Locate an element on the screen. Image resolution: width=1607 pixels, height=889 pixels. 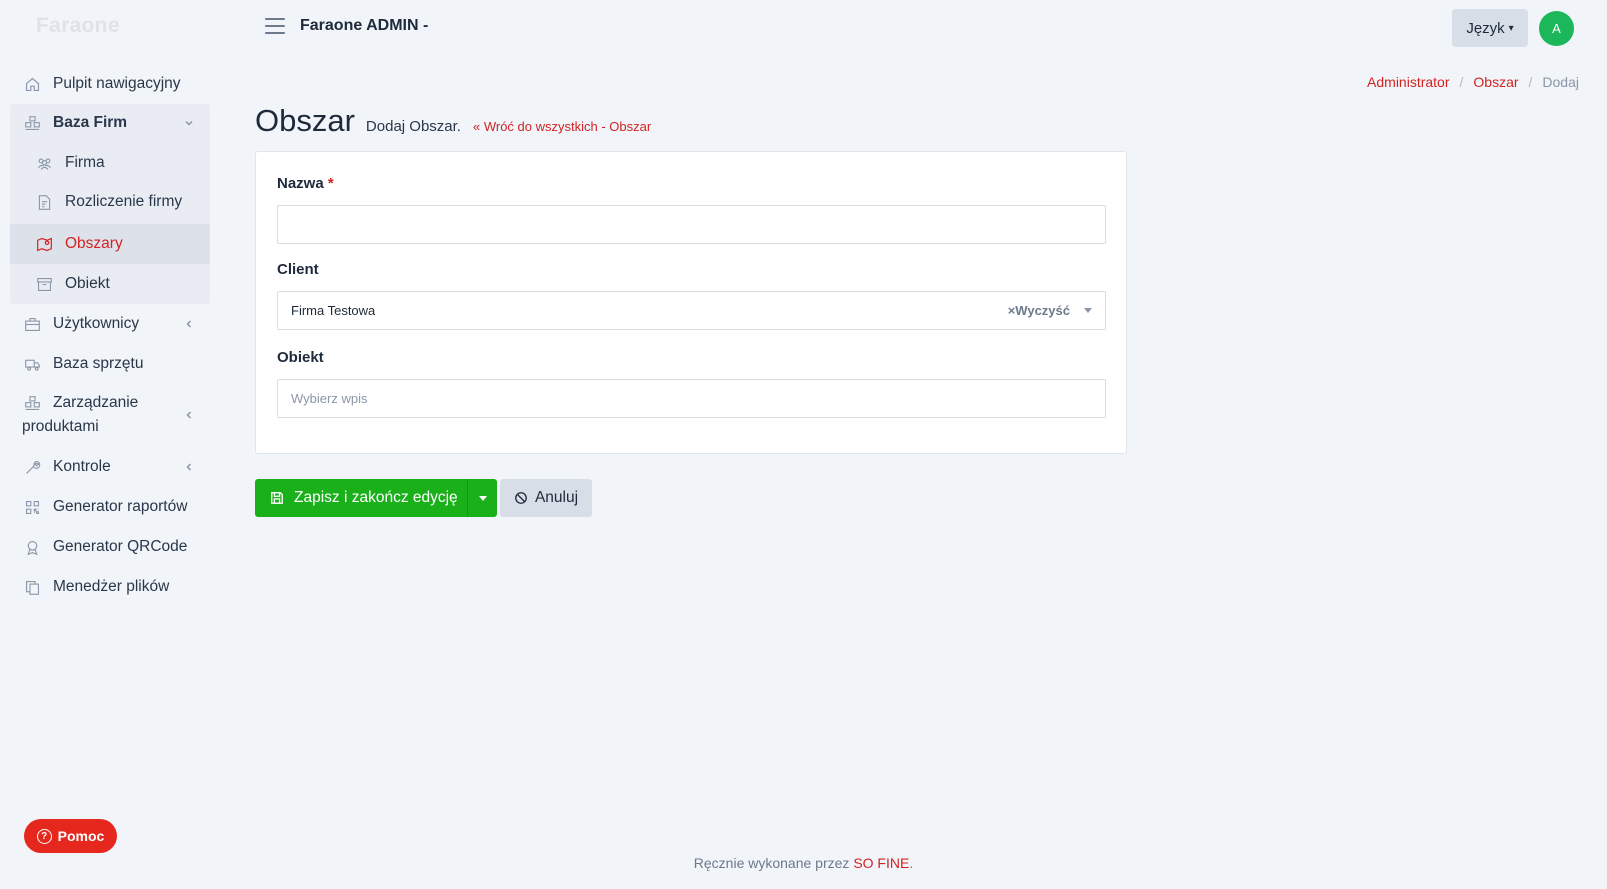
sidebar-item-label: Generator QRCode is located at coordinates (120, 546).